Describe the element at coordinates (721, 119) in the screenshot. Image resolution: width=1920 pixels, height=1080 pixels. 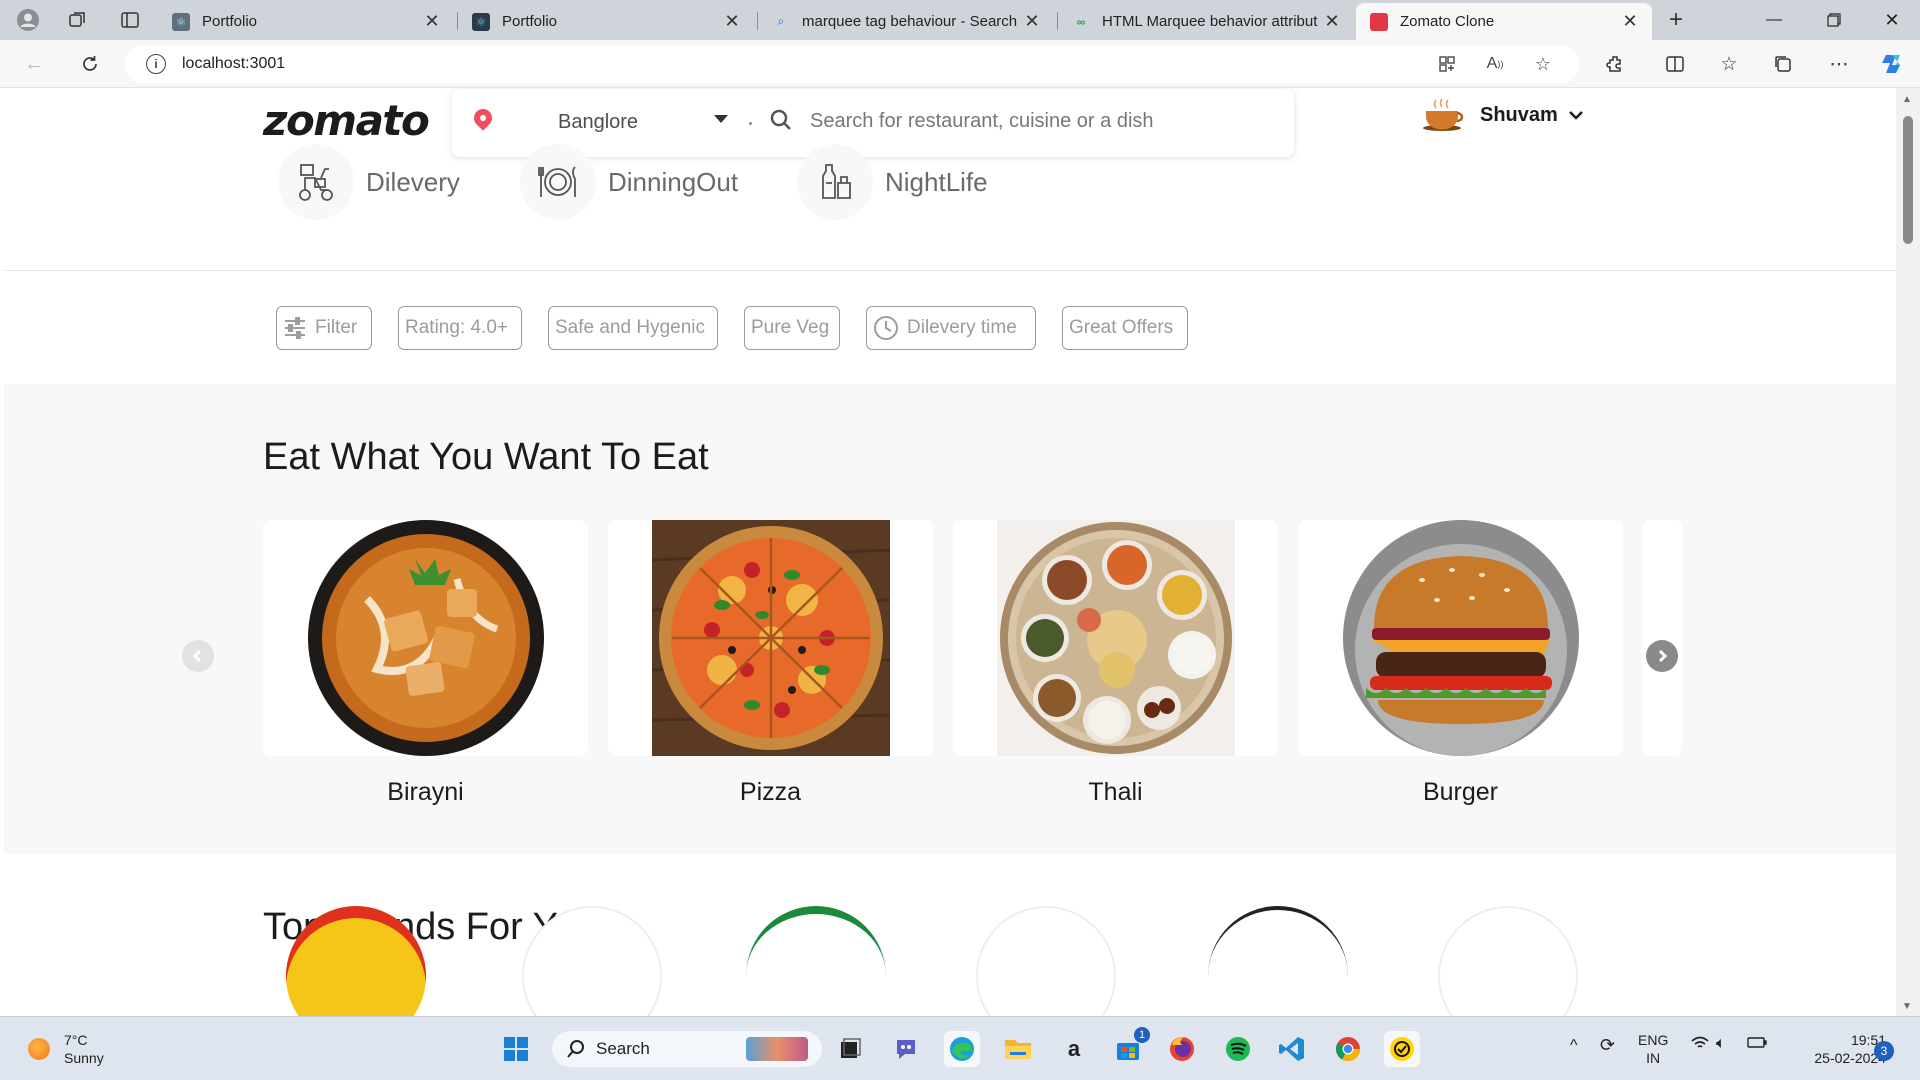
I see `caret-down-icon` at that location.